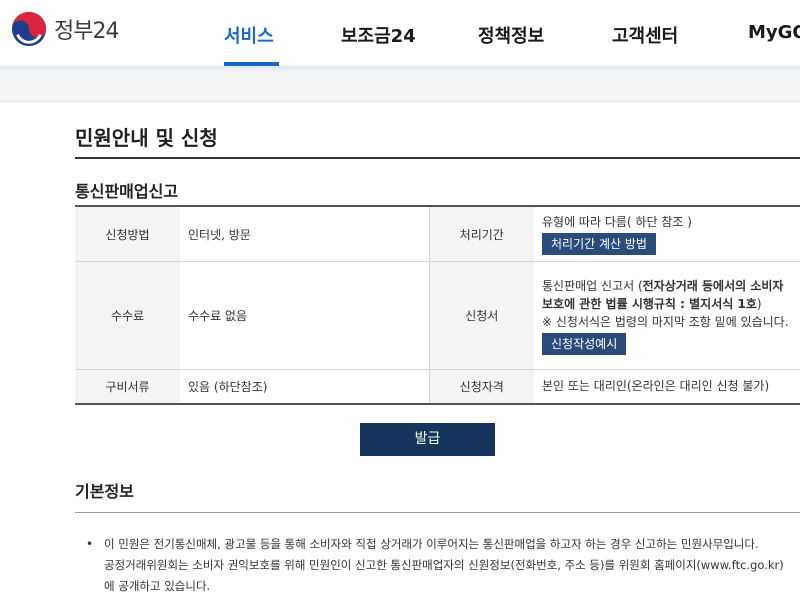 The width and height of the screenshot is (800, 599). Describe the element at coordinates (127, 315) in the screenshot. I see `fee-label: 수수료` at that location.